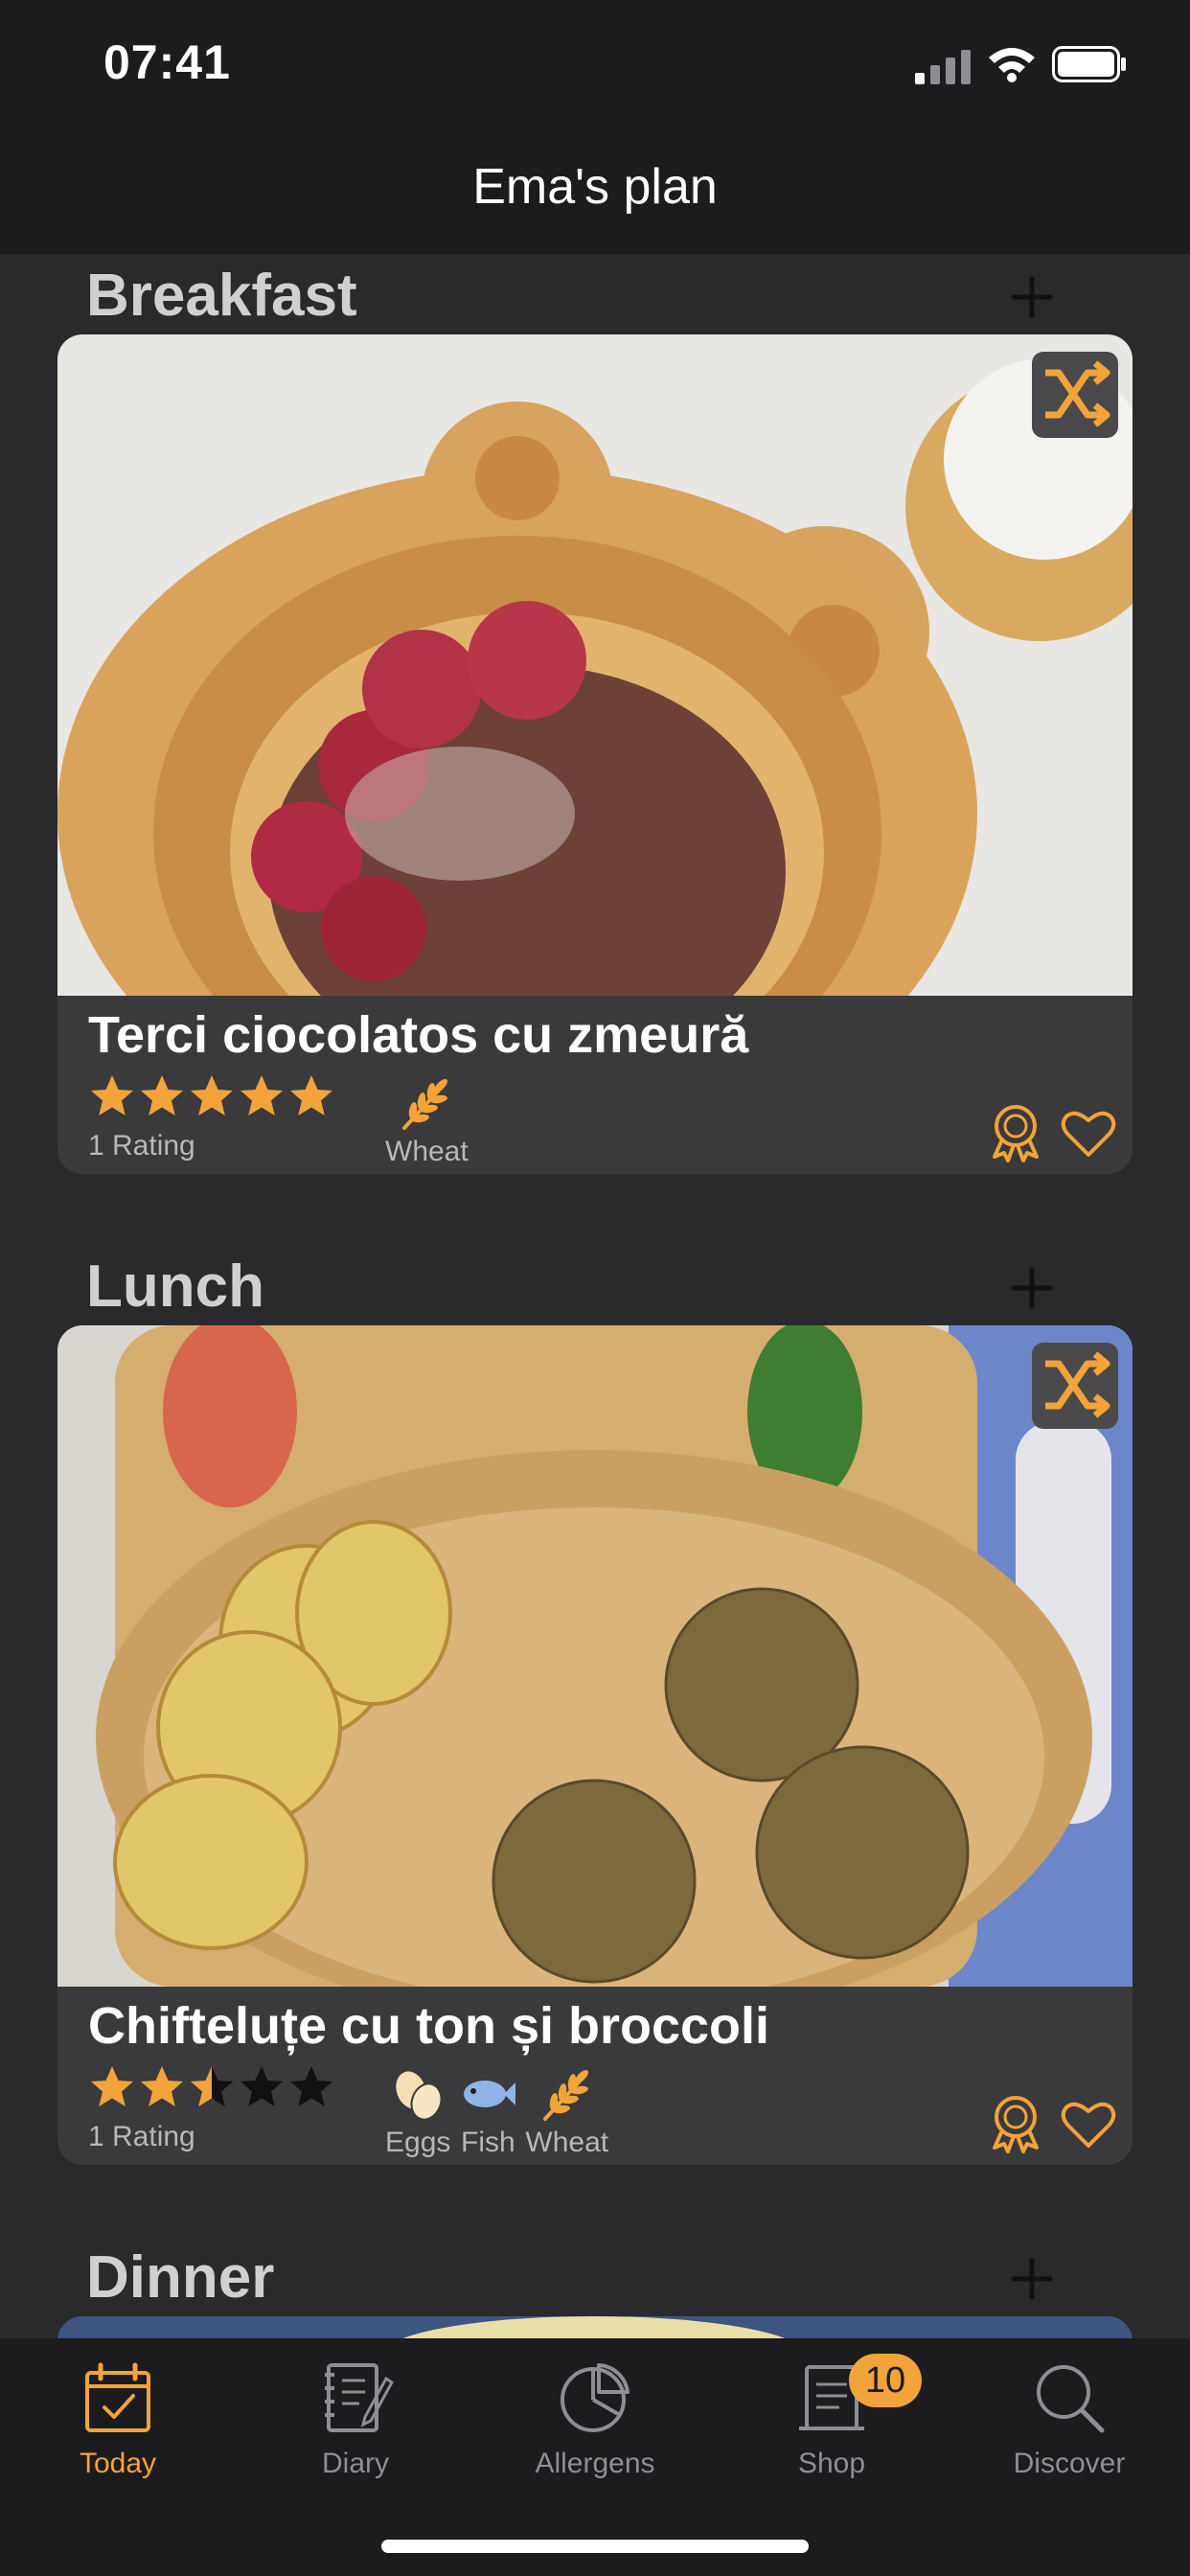 The height and width of the screenshot is (2576, 1190). I want to click on status-time: 07:41, so click(167, 62).